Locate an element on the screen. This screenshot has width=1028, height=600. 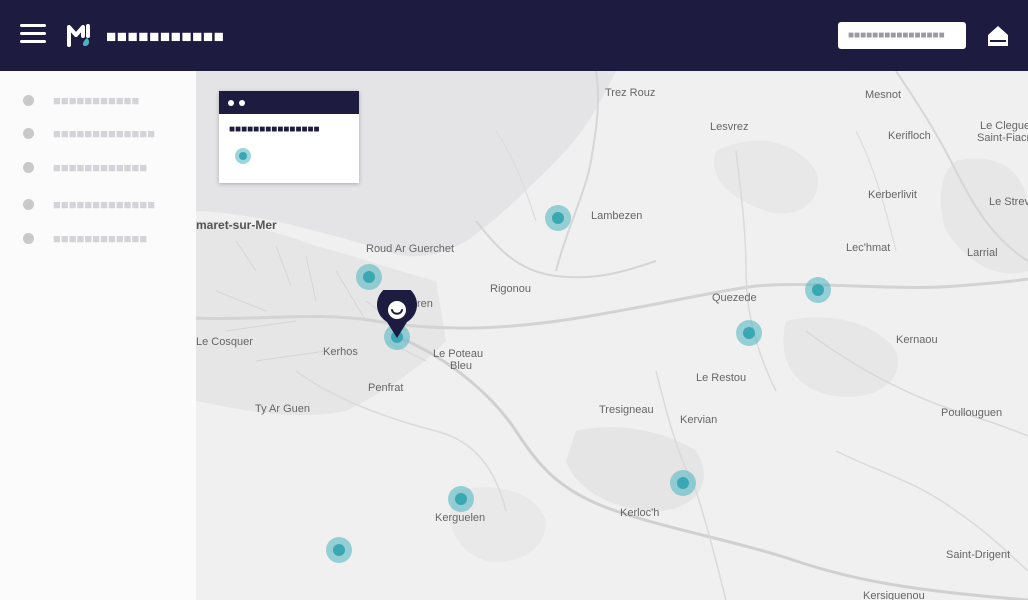
home-icon is located at coordinates (998, 36).